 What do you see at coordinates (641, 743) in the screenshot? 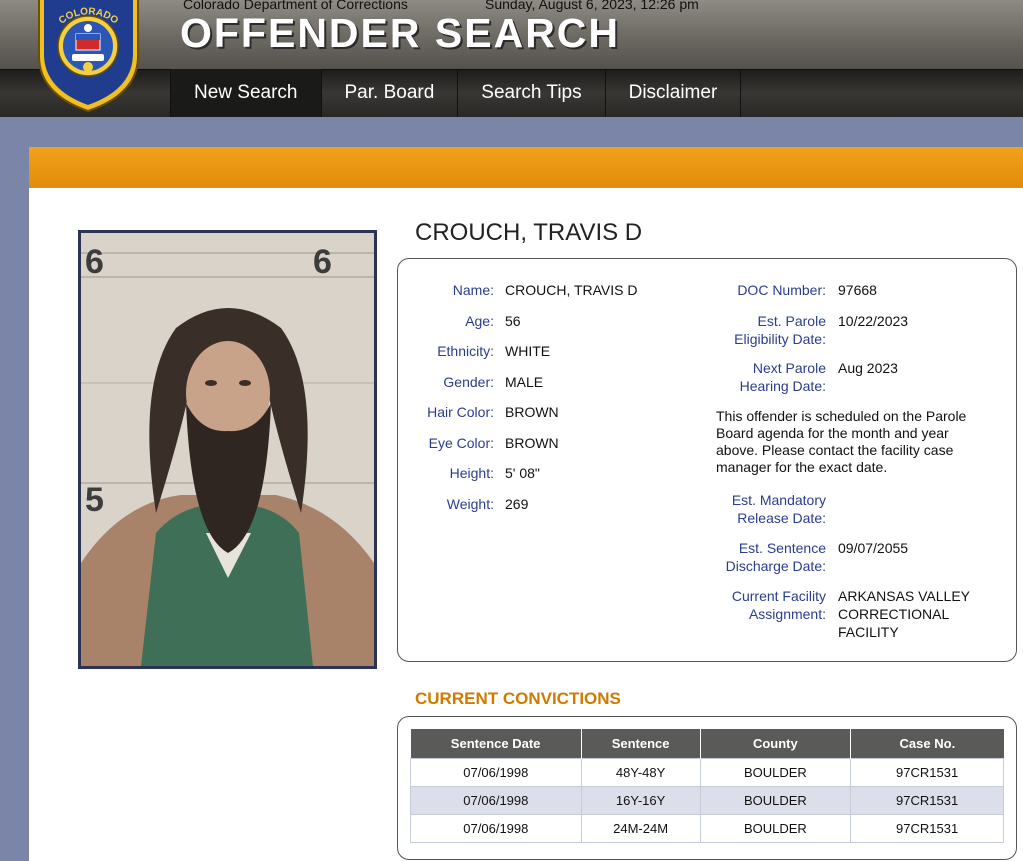
I see `column-header-sentence: Sentence` at bounding box center [641, 743].